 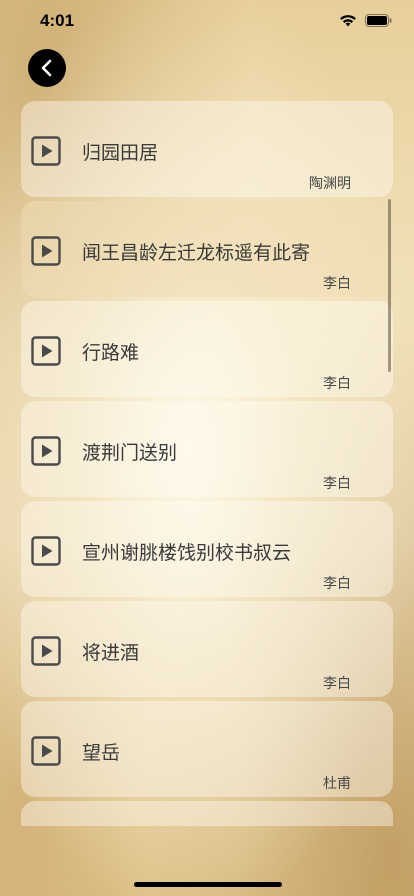 What do you see at coordinates (111, 653) in the screenshot?
I see `poem-title: 将进酒` at bounding box center [111, 653].